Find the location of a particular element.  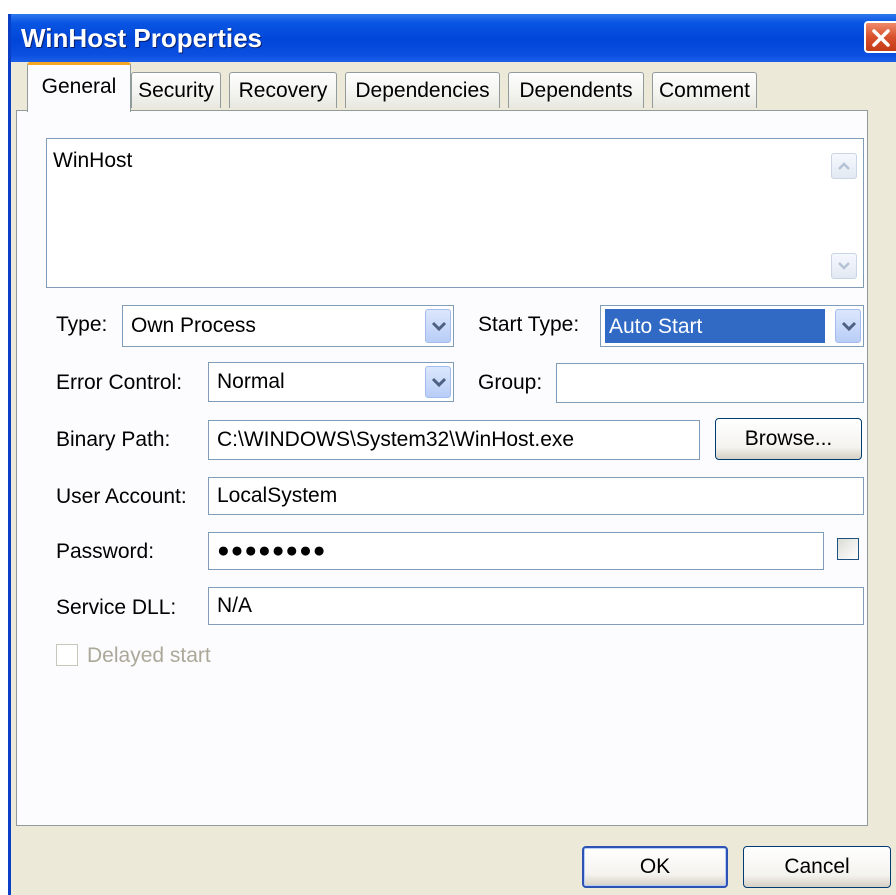

close-icon is located at coordinates (881, 38).